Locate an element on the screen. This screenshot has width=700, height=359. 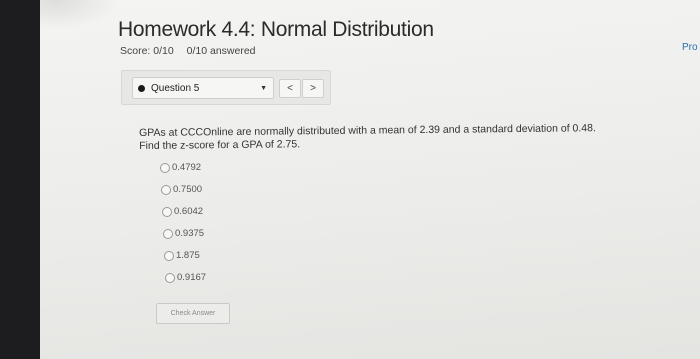
answer-option-label: 0.7500 is located at coordinates (188, 189).